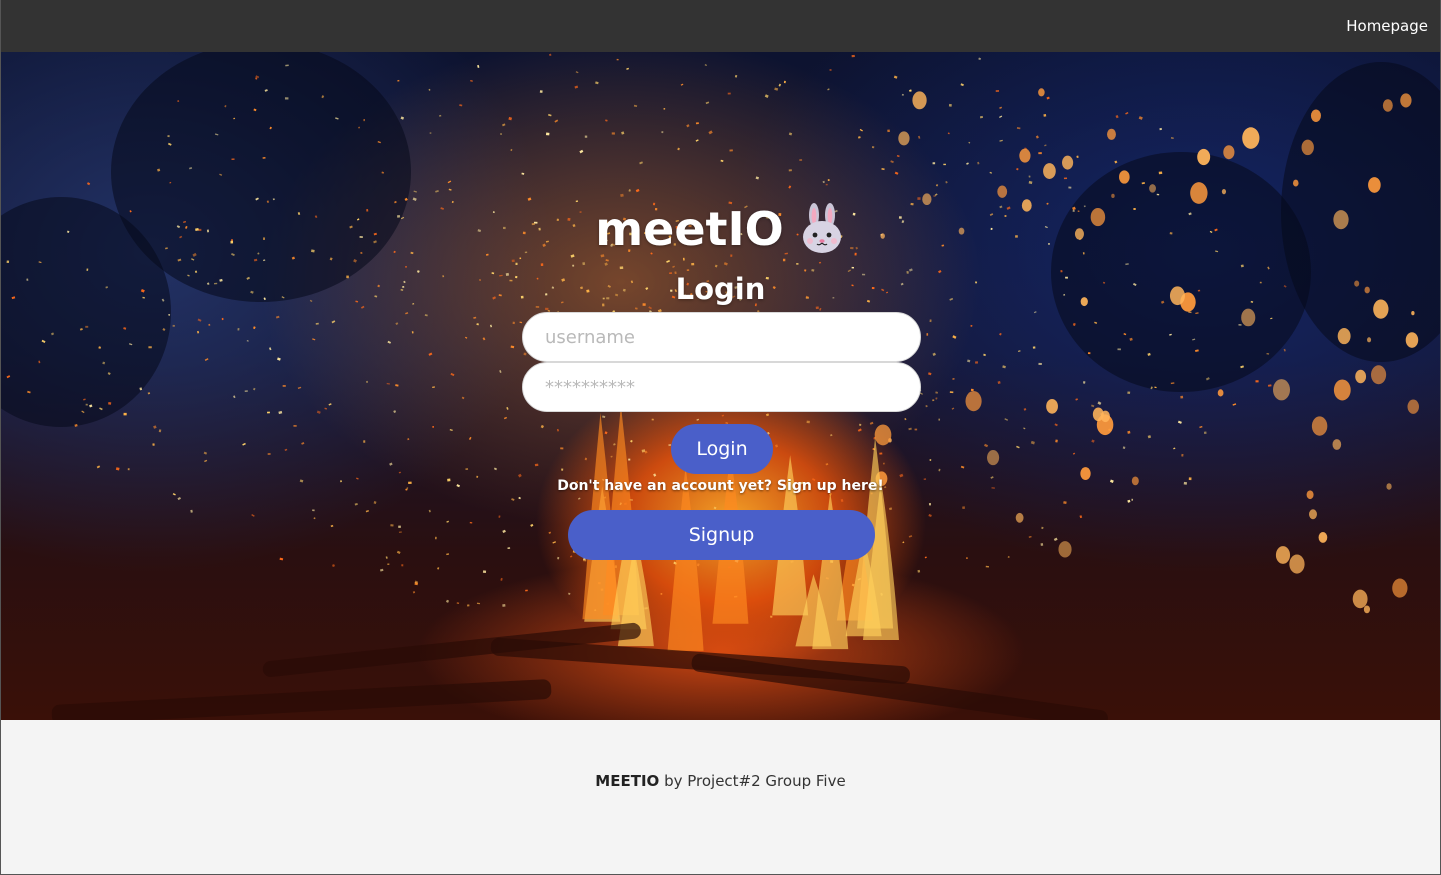  I want to click on footer-brand: MEETIO, so click(627, 781).